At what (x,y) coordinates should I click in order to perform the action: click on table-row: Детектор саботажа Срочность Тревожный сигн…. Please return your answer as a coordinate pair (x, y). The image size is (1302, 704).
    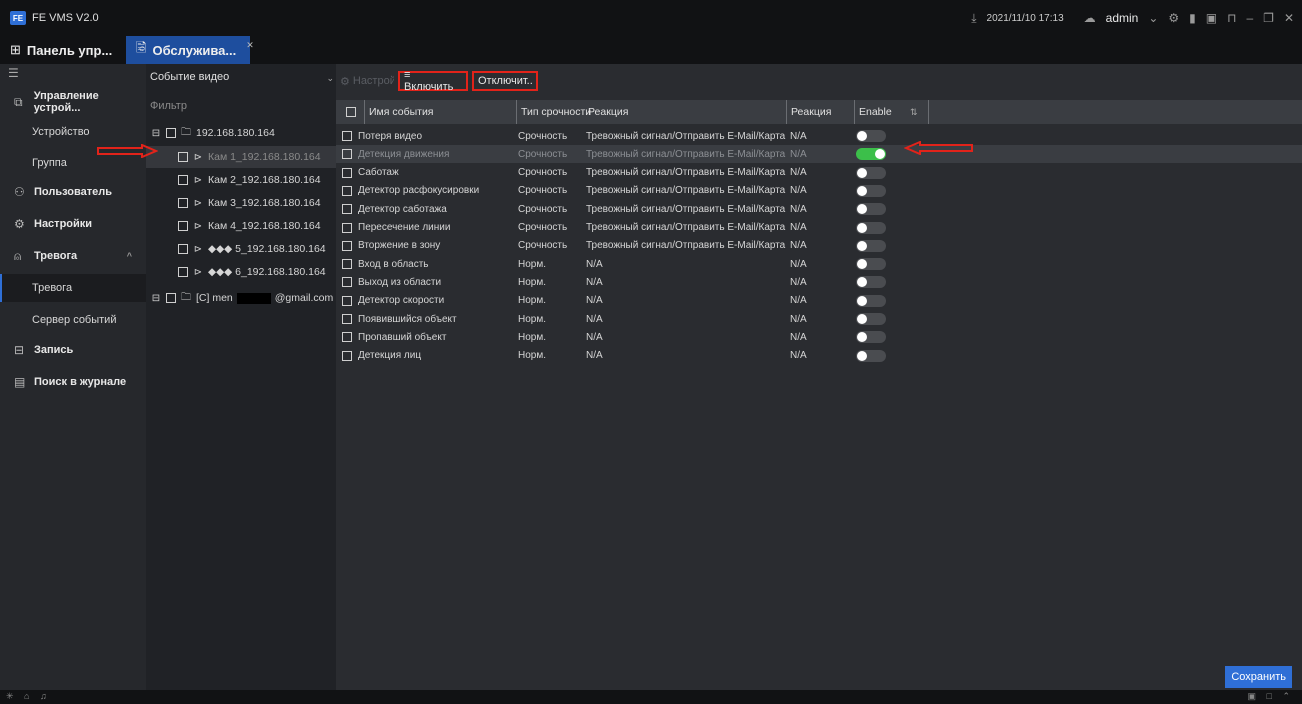
    Looking at the image, I should click on (819, 209).